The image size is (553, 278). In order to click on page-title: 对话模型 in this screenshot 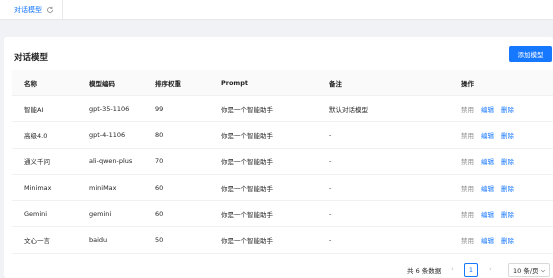, I will do `click(31, 58)`.